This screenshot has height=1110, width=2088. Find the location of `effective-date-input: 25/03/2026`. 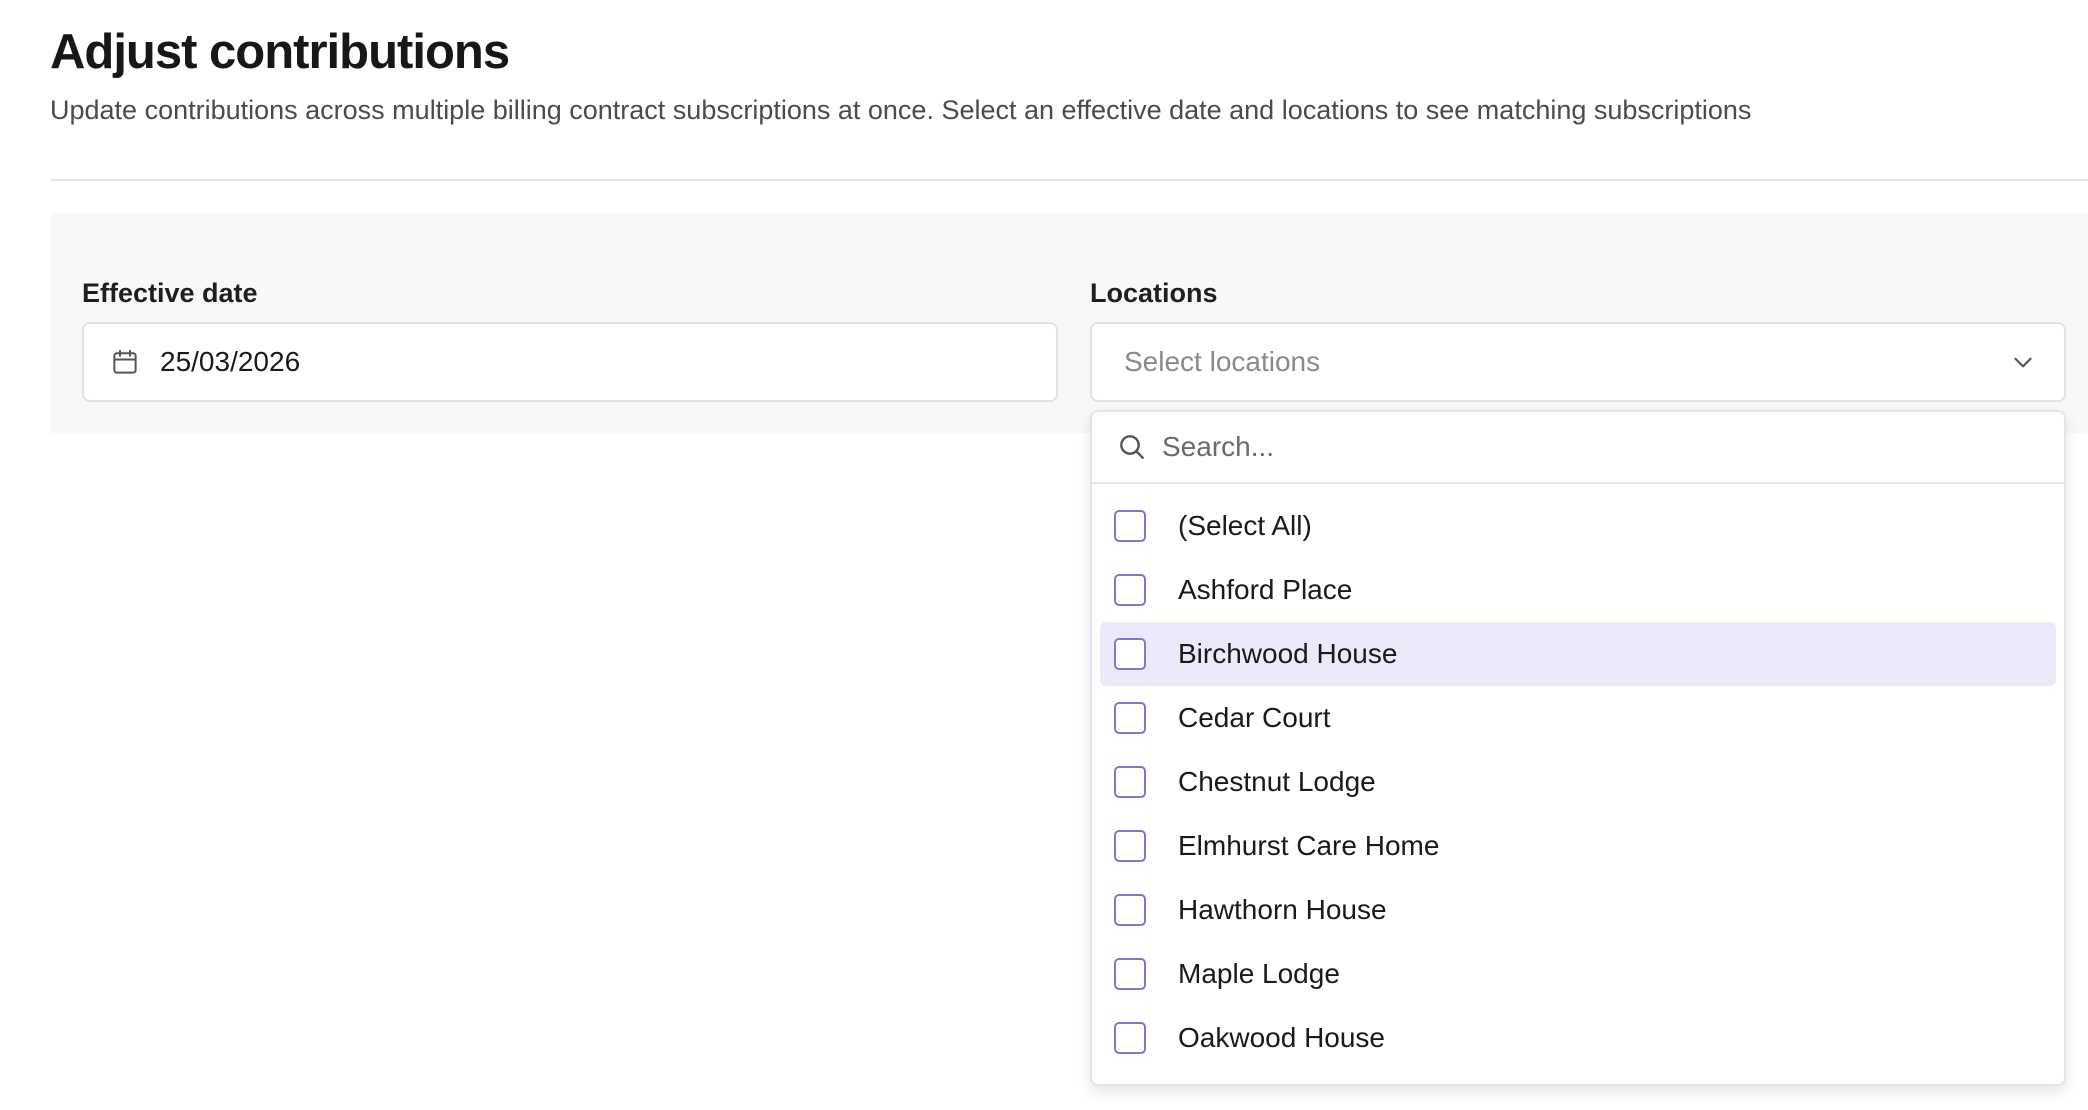

effective-date-input: 25/03/2026 is located at coordinates (570, 362).